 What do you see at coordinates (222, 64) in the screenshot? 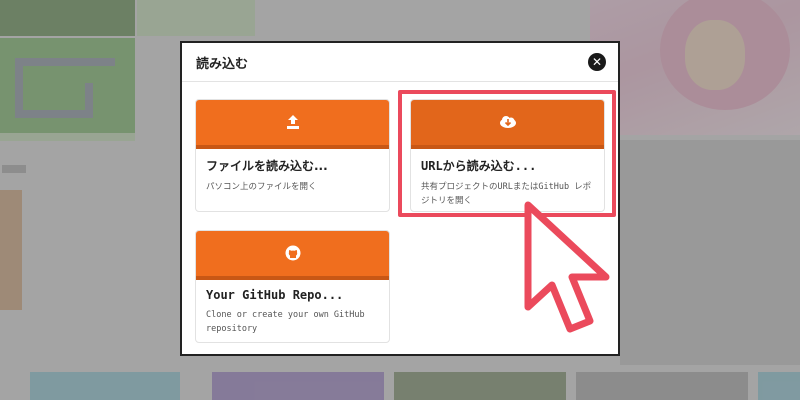
I see `dialog-title: 読み込む` at bounding box center [222, 64].